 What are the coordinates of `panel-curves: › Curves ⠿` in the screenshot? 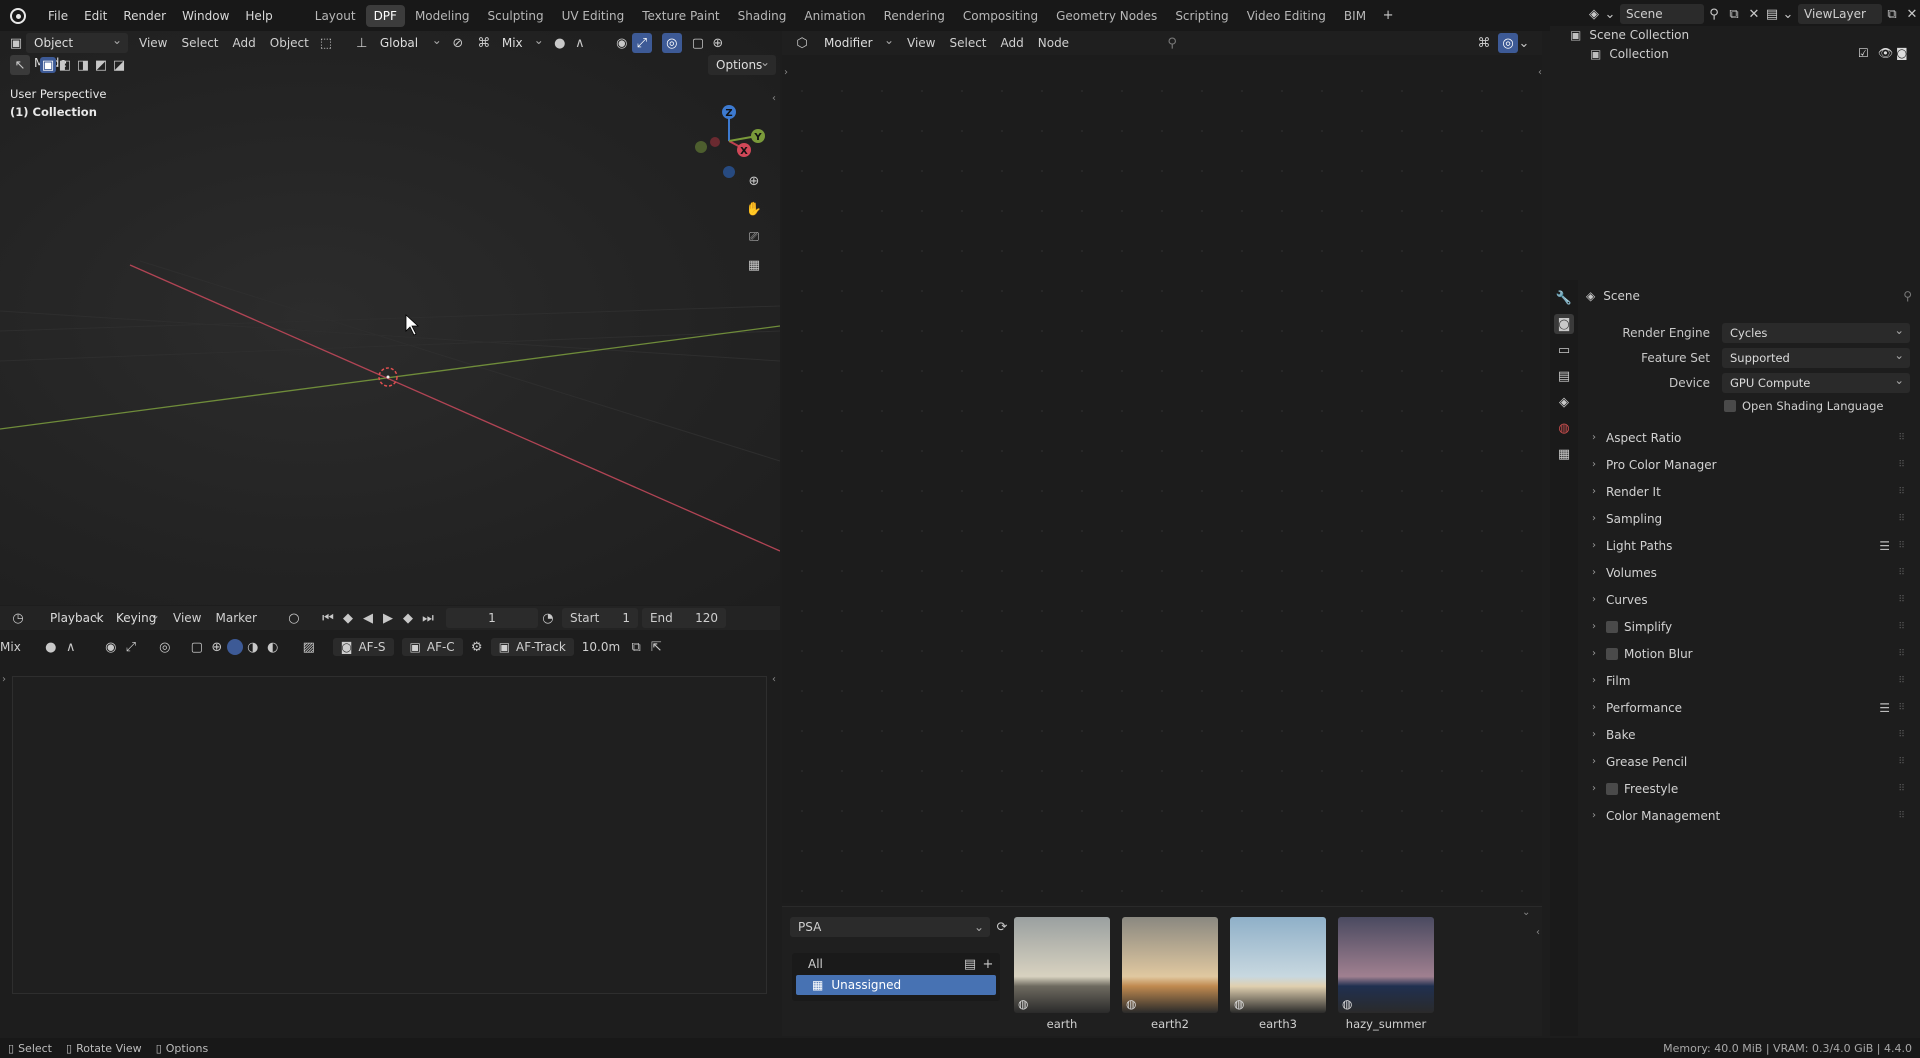 It's located at (1751, 600).